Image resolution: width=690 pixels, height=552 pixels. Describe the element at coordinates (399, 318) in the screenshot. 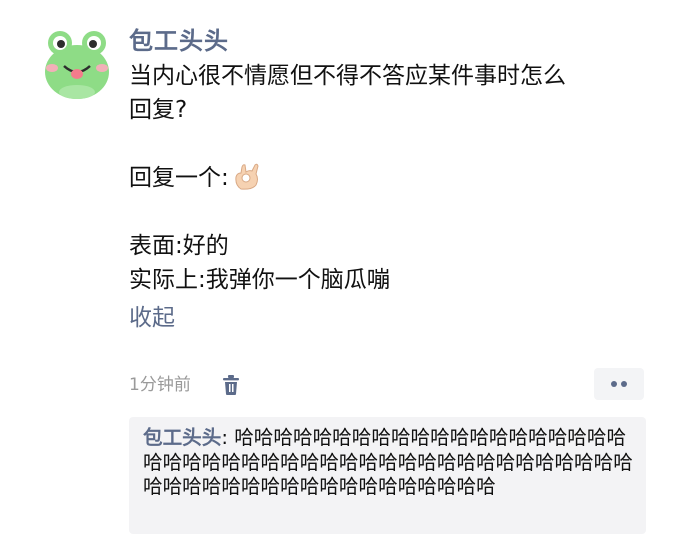

I see `collapse-link: 收起` at that location.